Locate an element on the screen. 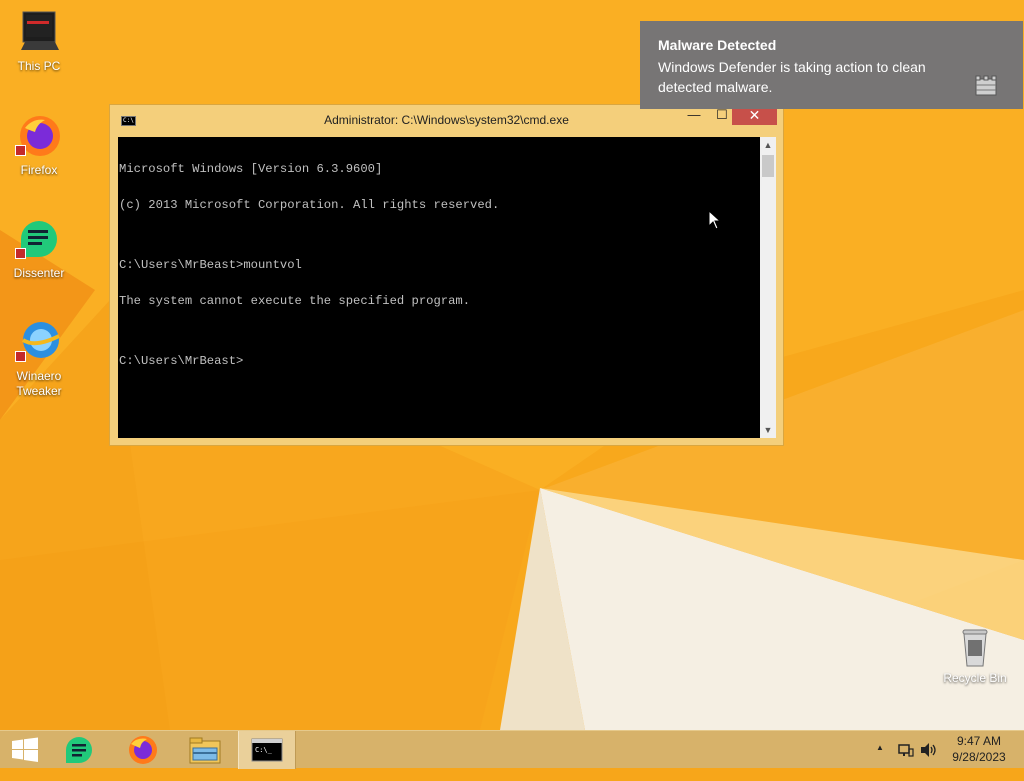 Image resolution: width=1024 pixels, height=781 pixels. tray-overflow-chevron: ▲ is located at coordinates (880, 762).